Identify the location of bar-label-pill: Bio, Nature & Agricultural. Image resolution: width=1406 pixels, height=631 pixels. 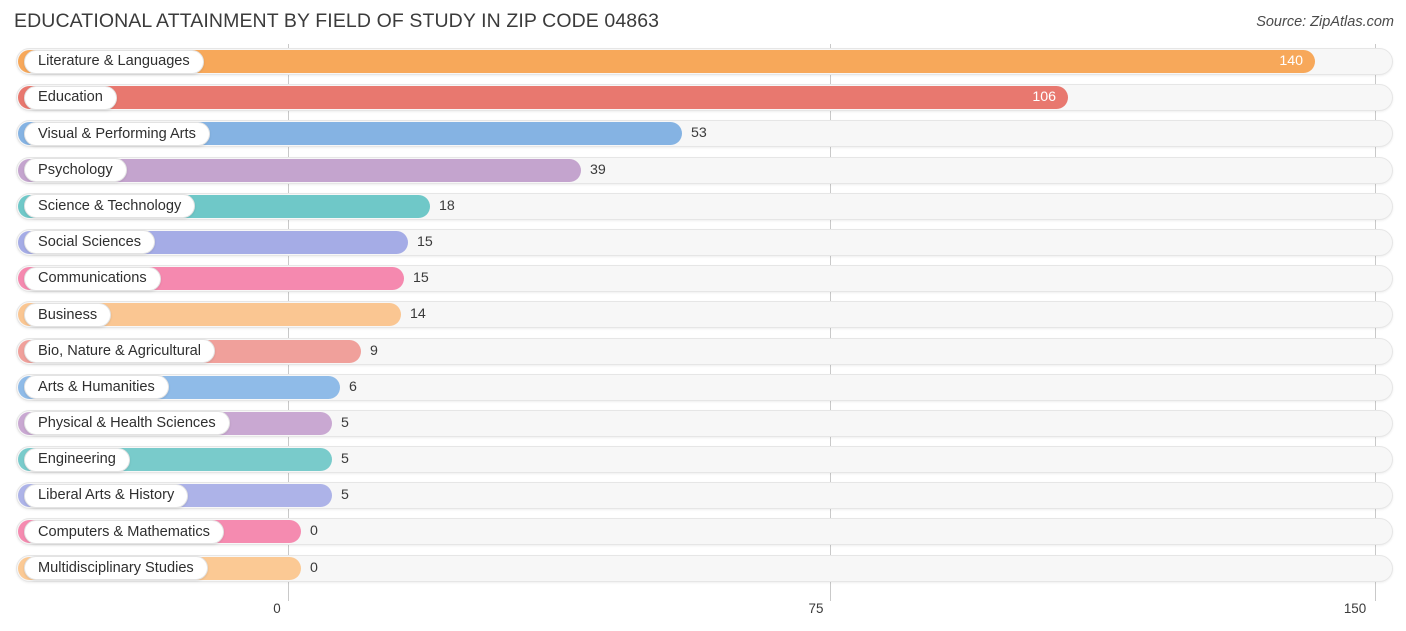
(120, 351).